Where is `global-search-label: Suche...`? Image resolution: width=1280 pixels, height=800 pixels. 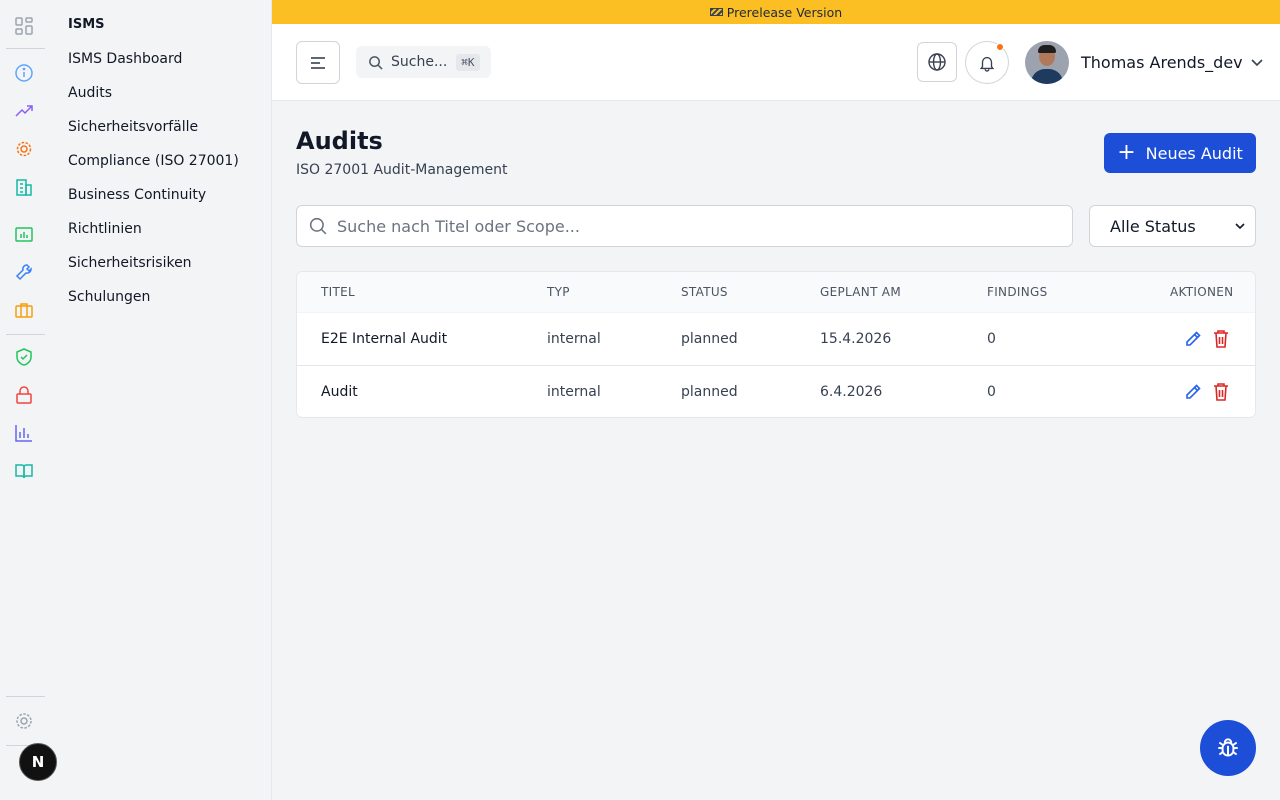 global-search-label: Suche... is located at coordinates (419, 62).